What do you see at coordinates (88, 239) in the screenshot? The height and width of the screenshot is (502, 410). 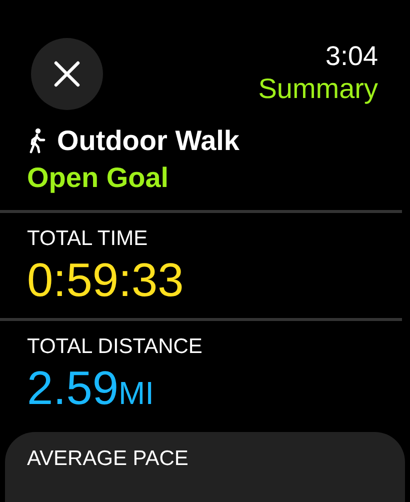 I see `metric-label: TOTAL TIME` at bounding box center [88, 239].